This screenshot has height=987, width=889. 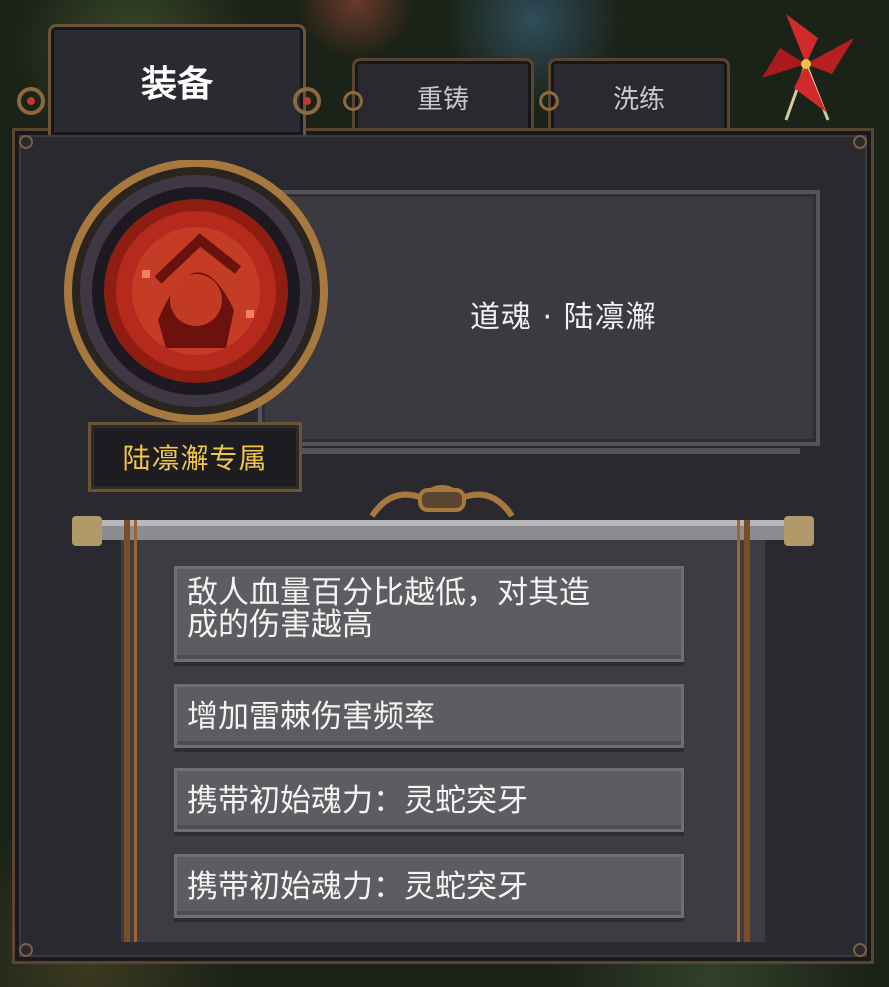 I want to click on effect-line-4: 携带初始魂力：灵蛇突牙, so click(x=429, y=886).